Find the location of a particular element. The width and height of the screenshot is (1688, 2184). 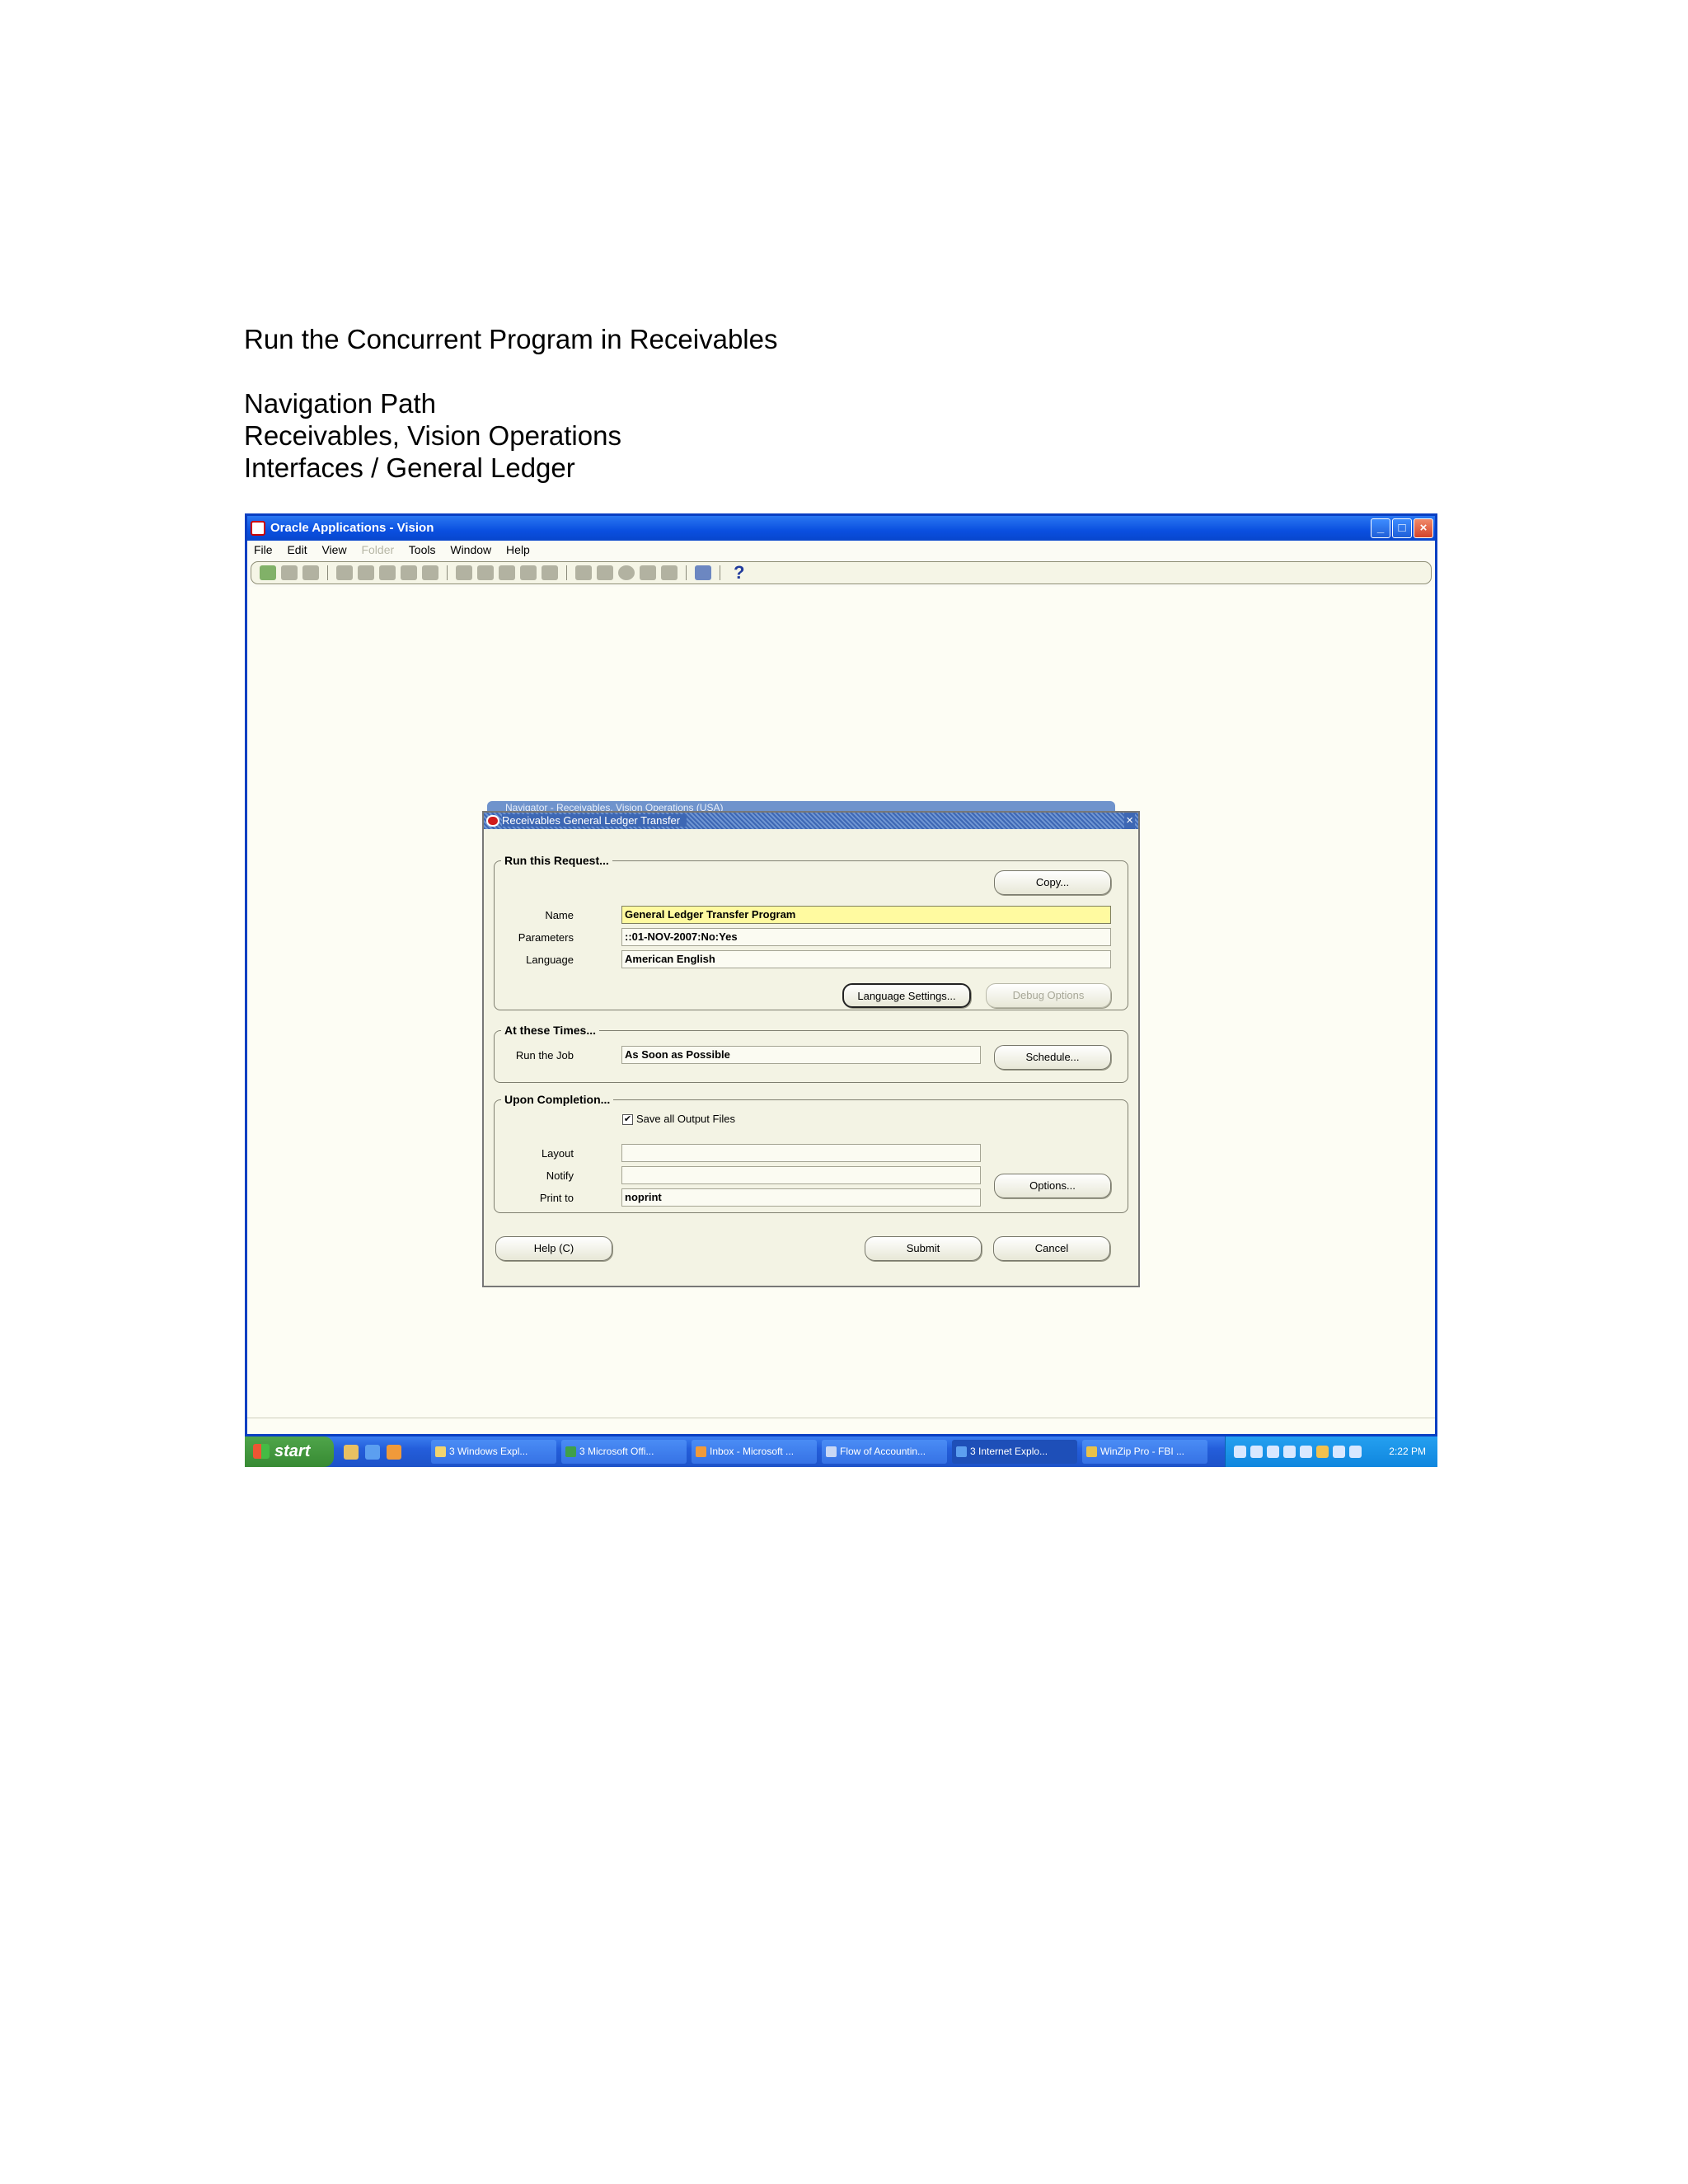

delete-record-icon is located at coordinates (550, 572).